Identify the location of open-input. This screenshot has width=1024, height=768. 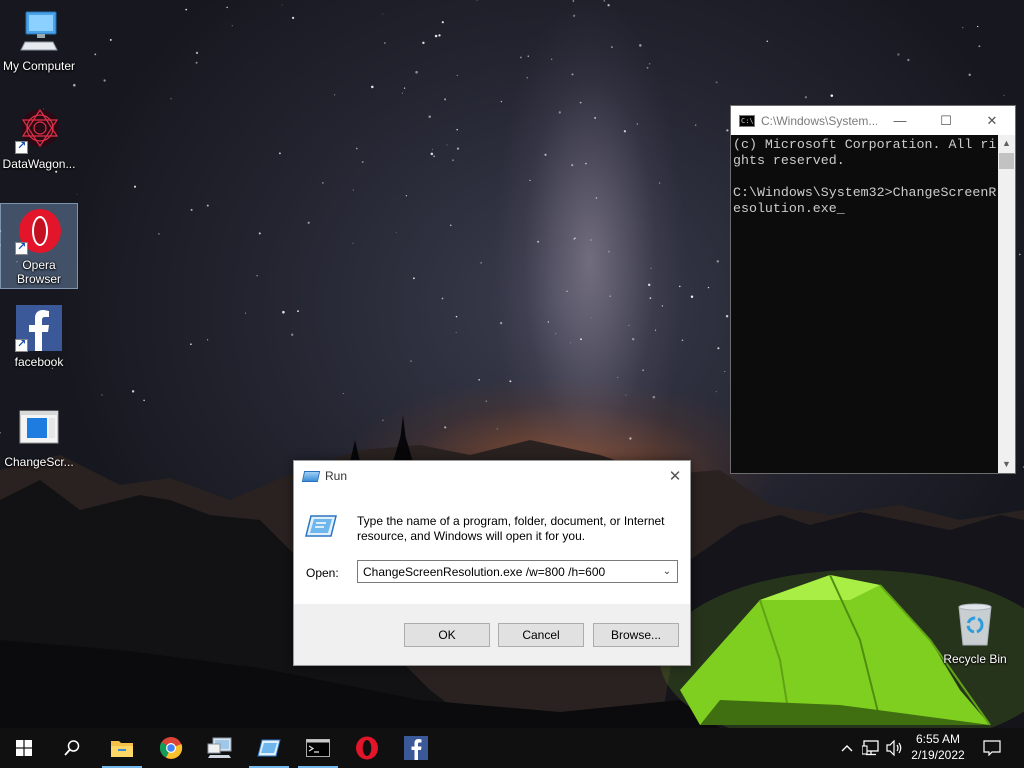
(507, 571).